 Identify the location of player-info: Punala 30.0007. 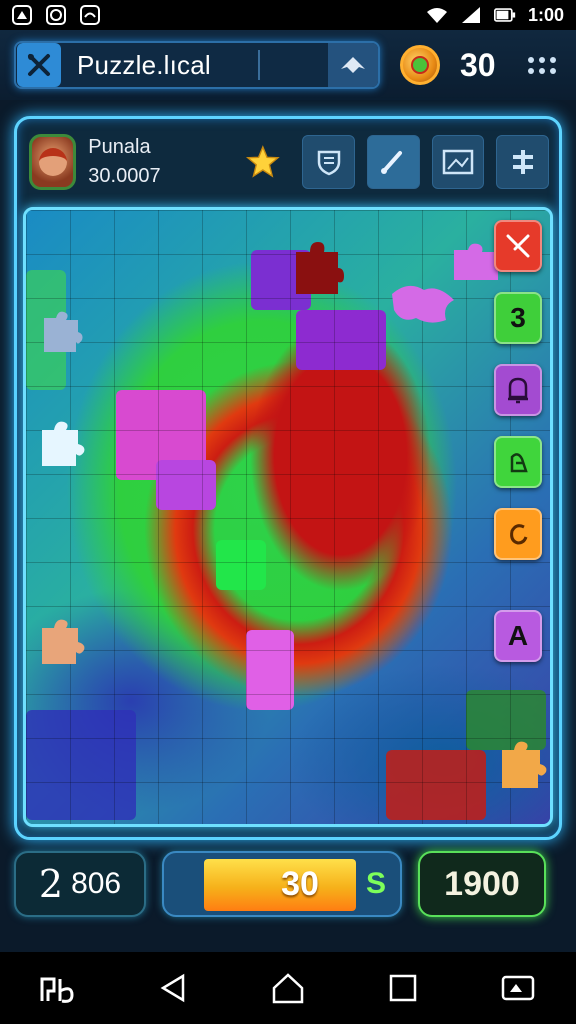
(124, 162).